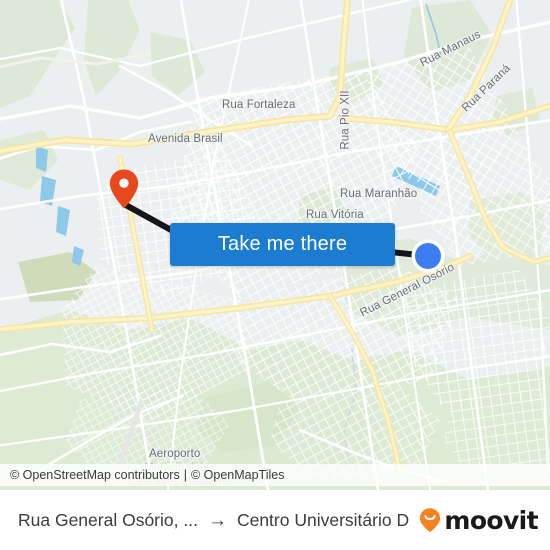  Describe the element at coordinates (217, 520) in the screenshot. I see `arrow-right-icon: →` at that location.